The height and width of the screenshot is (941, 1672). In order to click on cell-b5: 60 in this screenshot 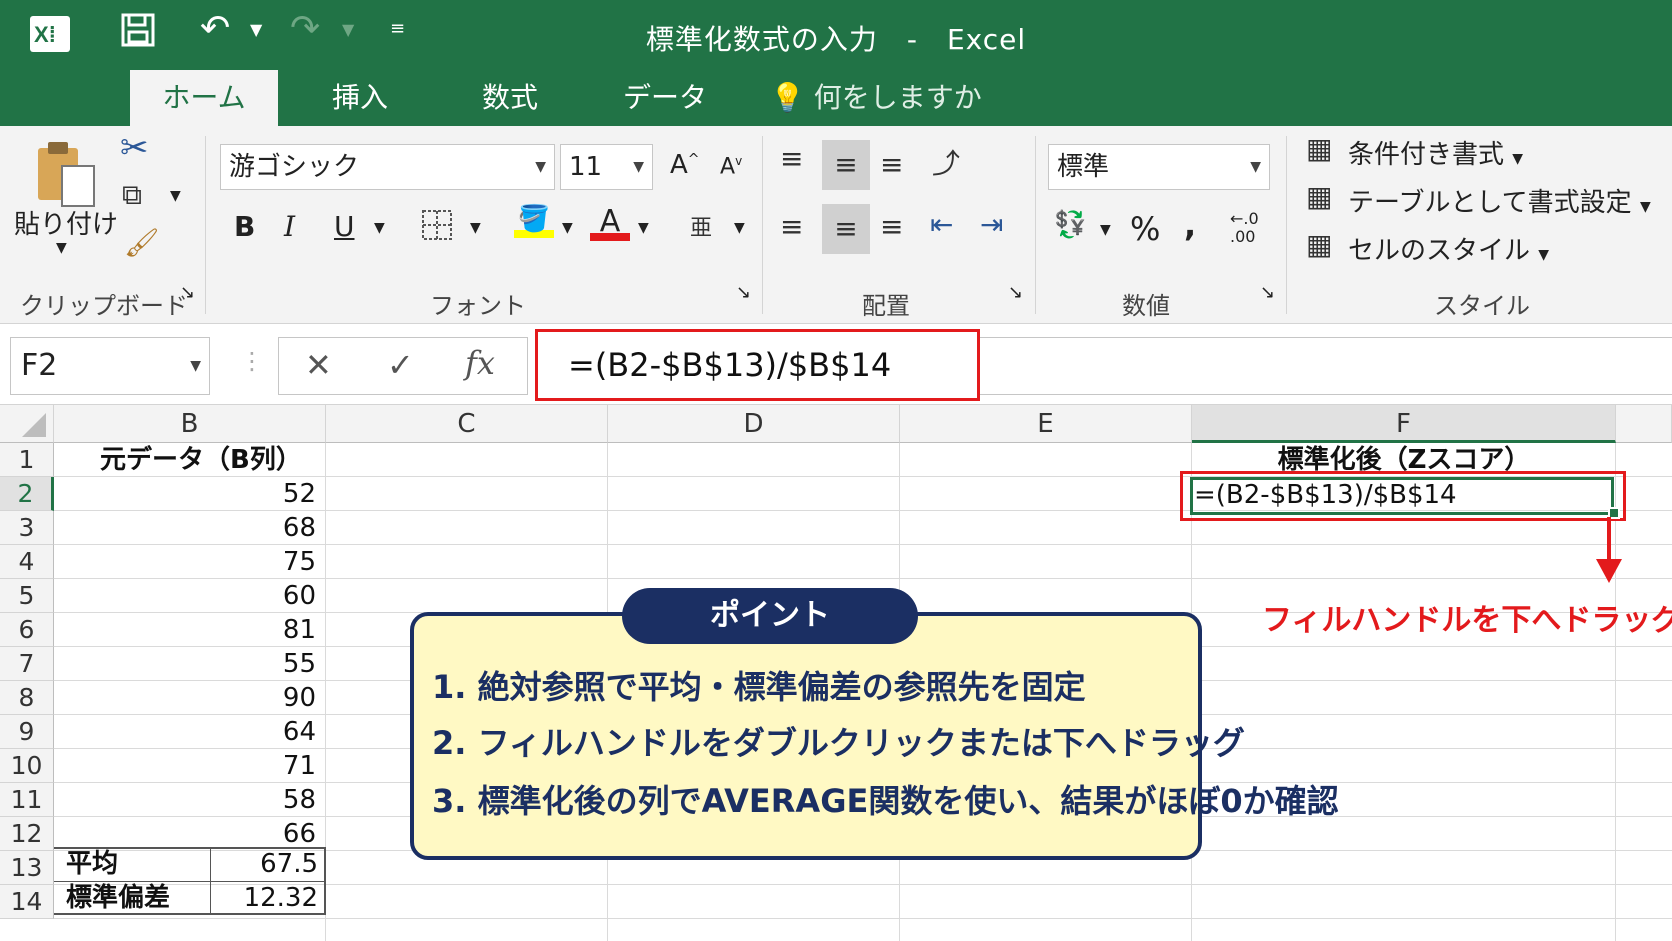, I will do `click(188, 596)`.